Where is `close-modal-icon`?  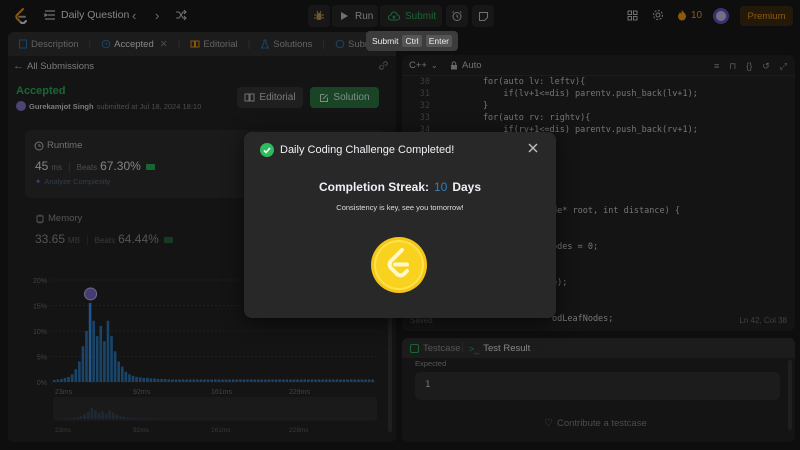 close-modal-icon is located at coordinates (533, 149).